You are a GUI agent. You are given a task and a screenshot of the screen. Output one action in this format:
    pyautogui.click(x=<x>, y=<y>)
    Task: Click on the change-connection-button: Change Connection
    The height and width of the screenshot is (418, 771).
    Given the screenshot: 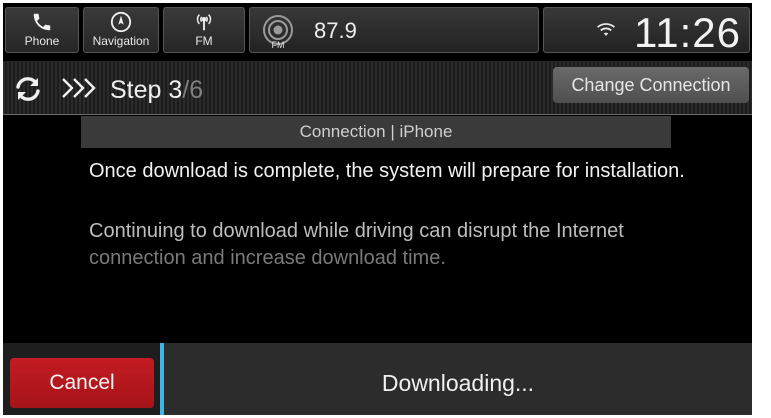 What is the action you would take?
    pyautogui.click(x=651, y=85)
    